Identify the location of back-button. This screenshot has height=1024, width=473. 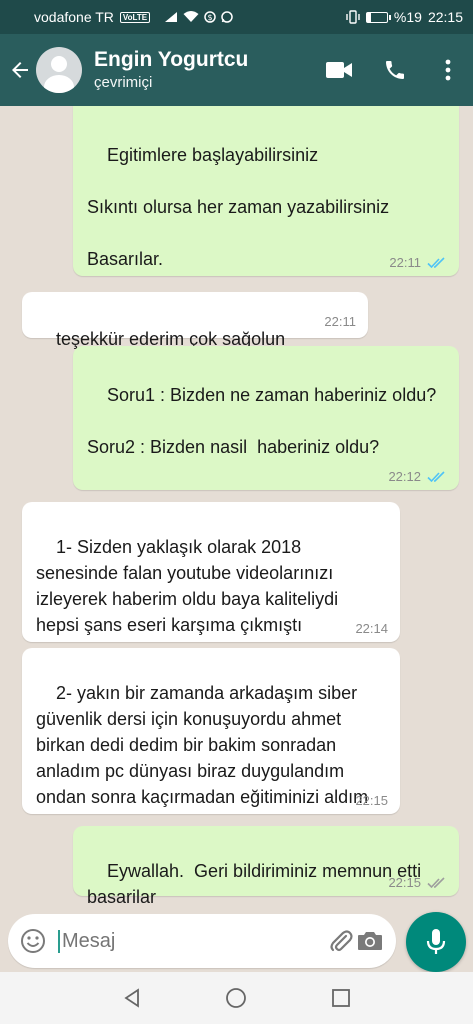
(20, 70).